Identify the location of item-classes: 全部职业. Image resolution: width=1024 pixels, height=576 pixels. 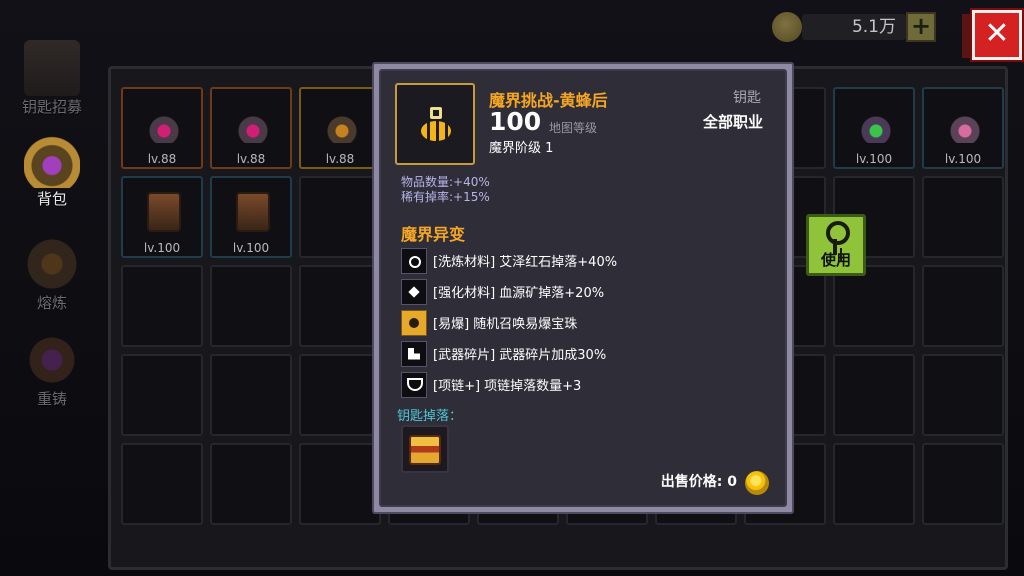
(732, 122).